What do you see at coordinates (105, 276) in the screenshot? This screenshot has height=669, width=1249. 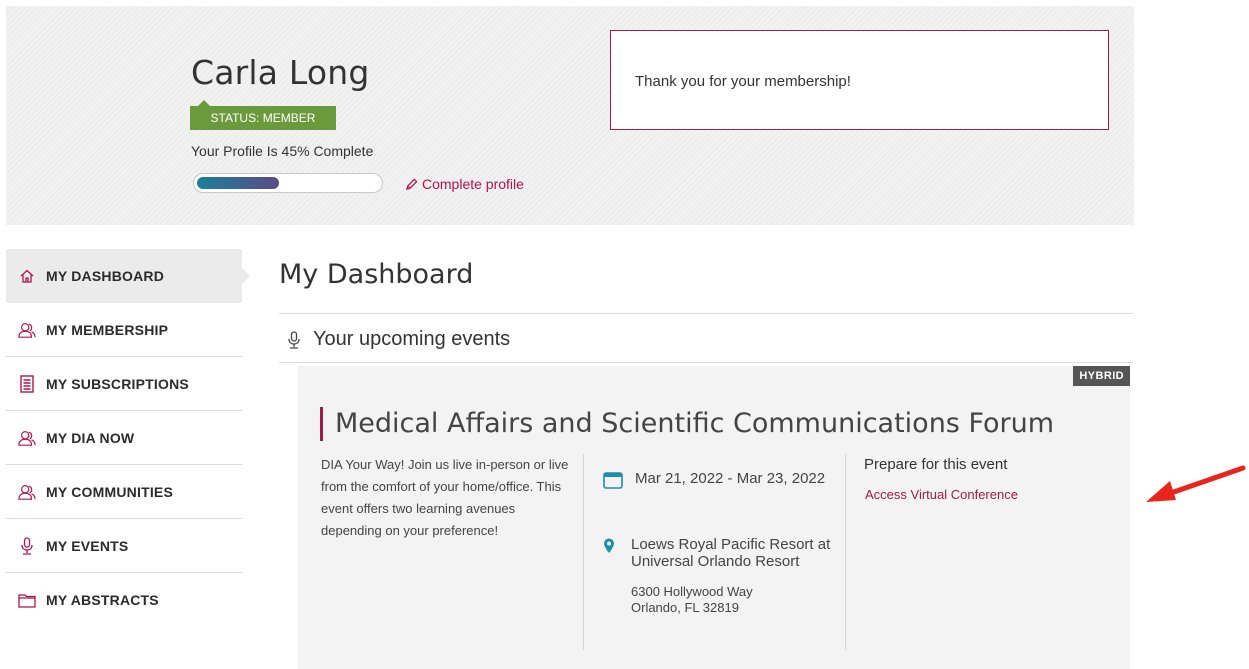 I see `sidebar-item-label: MY DASHBOARD` at bounding box center [105, 276].